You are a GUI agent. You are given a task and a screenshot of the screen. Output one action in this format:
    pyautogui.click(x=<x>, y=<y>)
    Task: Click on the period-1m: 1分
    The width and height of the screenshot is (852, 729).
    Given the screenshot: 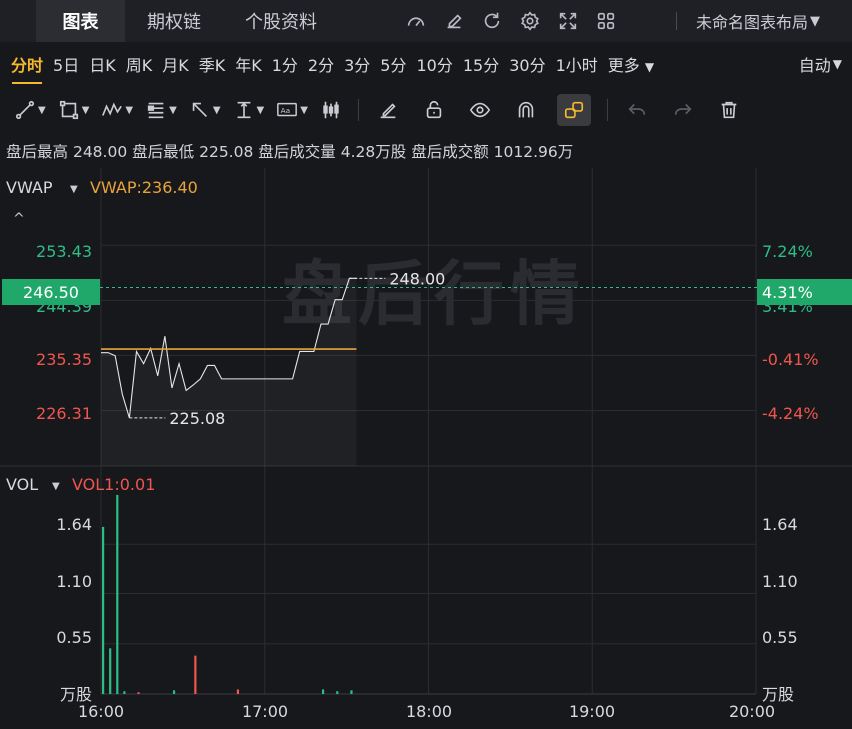 What is the action you would take?
    pyautogui.click(x=285, y=64)
    